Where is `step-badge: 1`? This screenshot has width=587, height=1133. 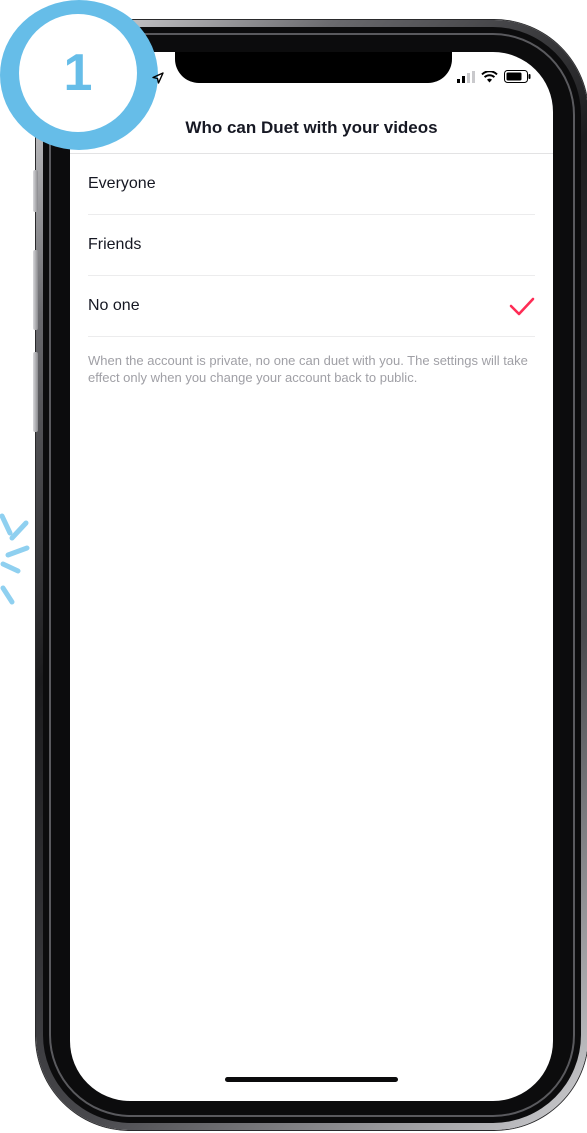
step-badge: 1 is located at coordinates (79, 75).